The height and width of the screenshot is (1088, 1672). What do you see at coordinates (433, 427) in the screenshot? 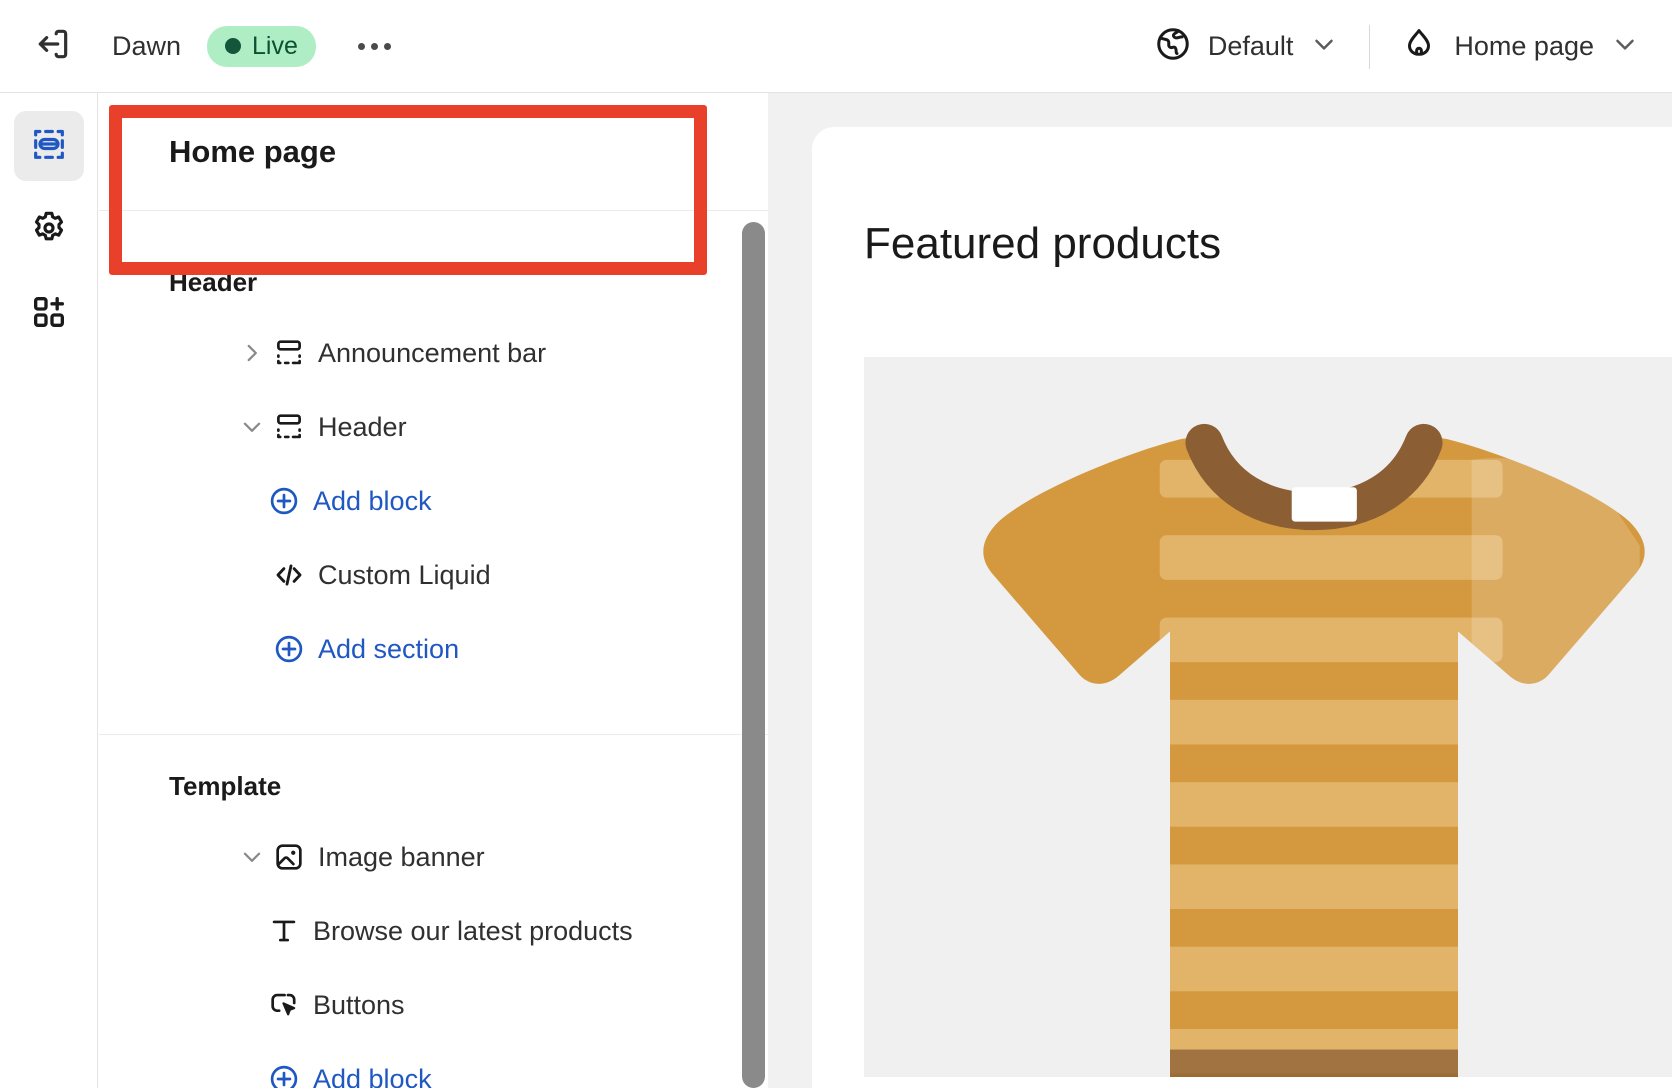
I see `list-item-header: Header` at bounding box center [433, 427].